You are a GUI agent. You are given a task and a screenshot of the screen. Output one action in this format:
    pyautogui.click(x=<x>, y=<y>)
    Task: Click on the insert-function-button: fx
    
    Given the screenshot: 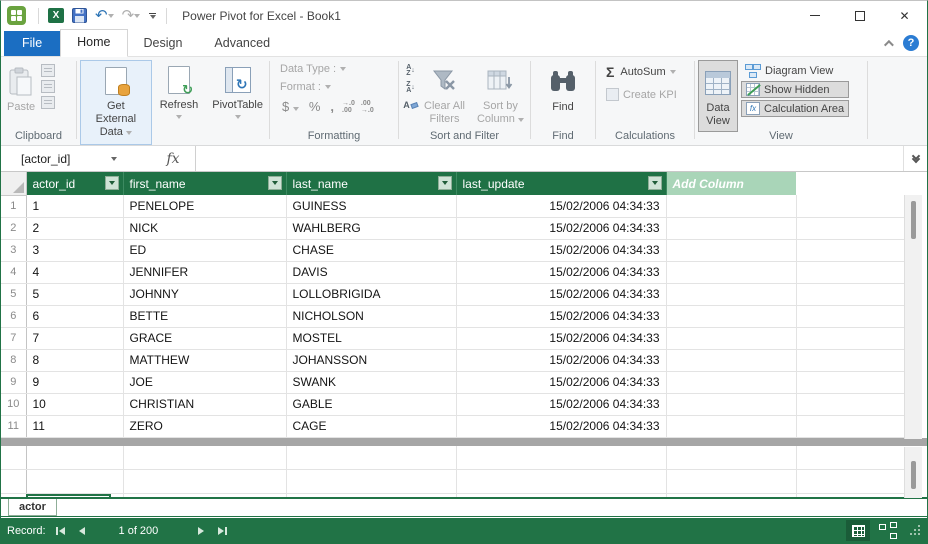 What is the action you would take?
    pyautogui.click(x=173, y=158)
    